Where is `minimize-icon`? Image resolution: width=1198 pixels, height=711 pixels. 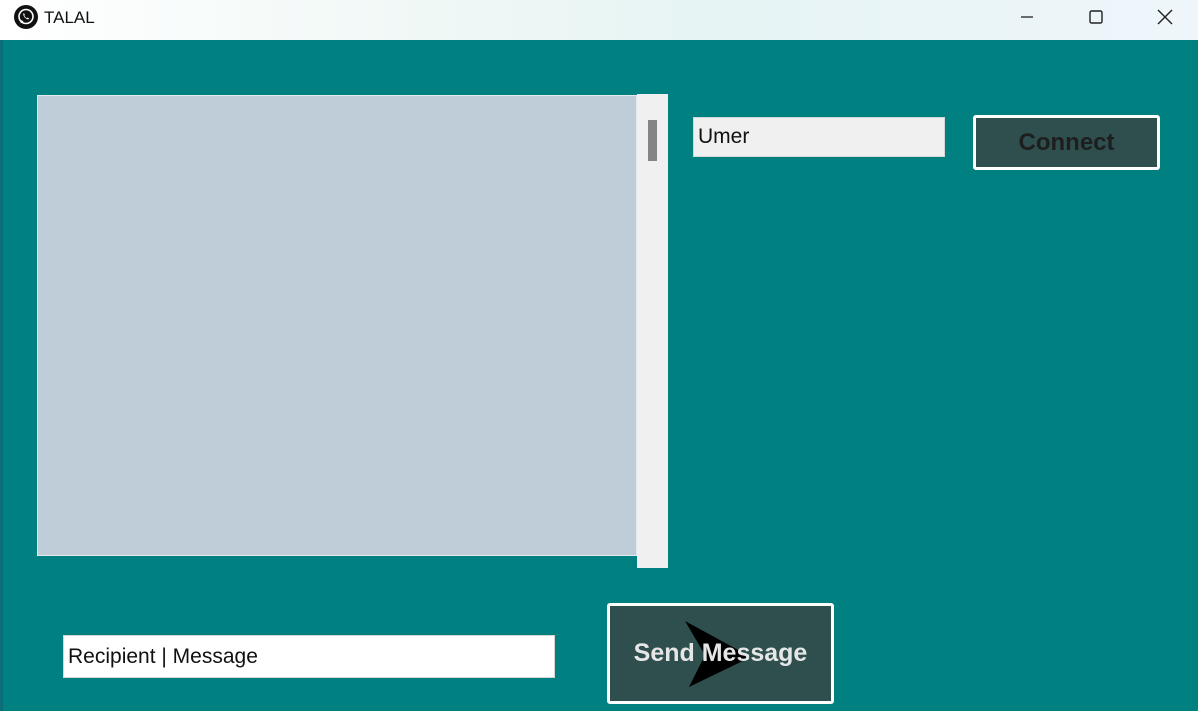 minimize-icon is located at coordinates (1027, 17).